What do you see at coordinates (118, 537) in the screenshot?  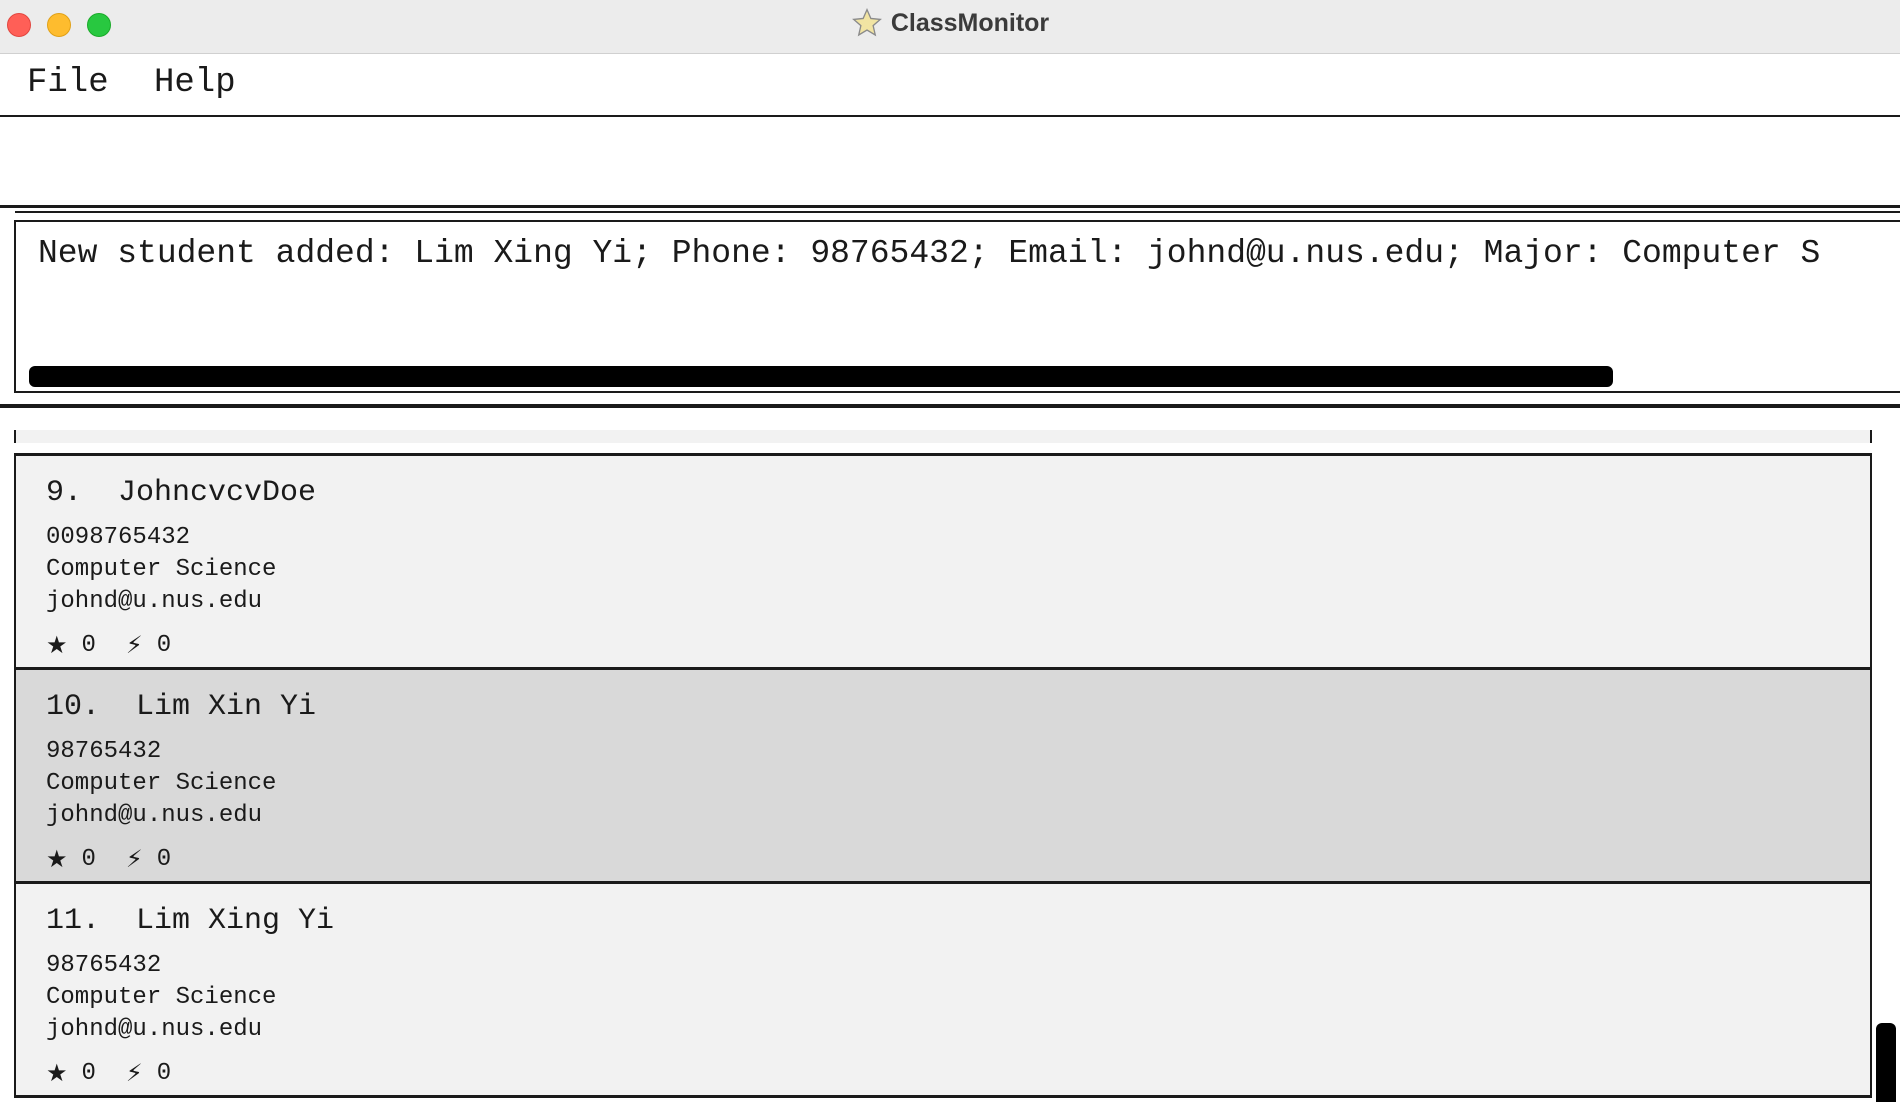 I see `student-phone: 0098765432` at bounding box center [118, 537].